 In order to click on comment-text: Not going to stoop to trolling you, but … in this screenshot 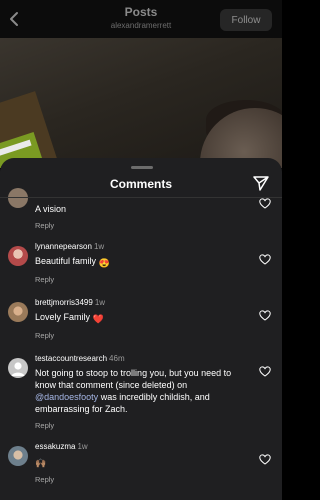, I will do `click(133, 379)`.